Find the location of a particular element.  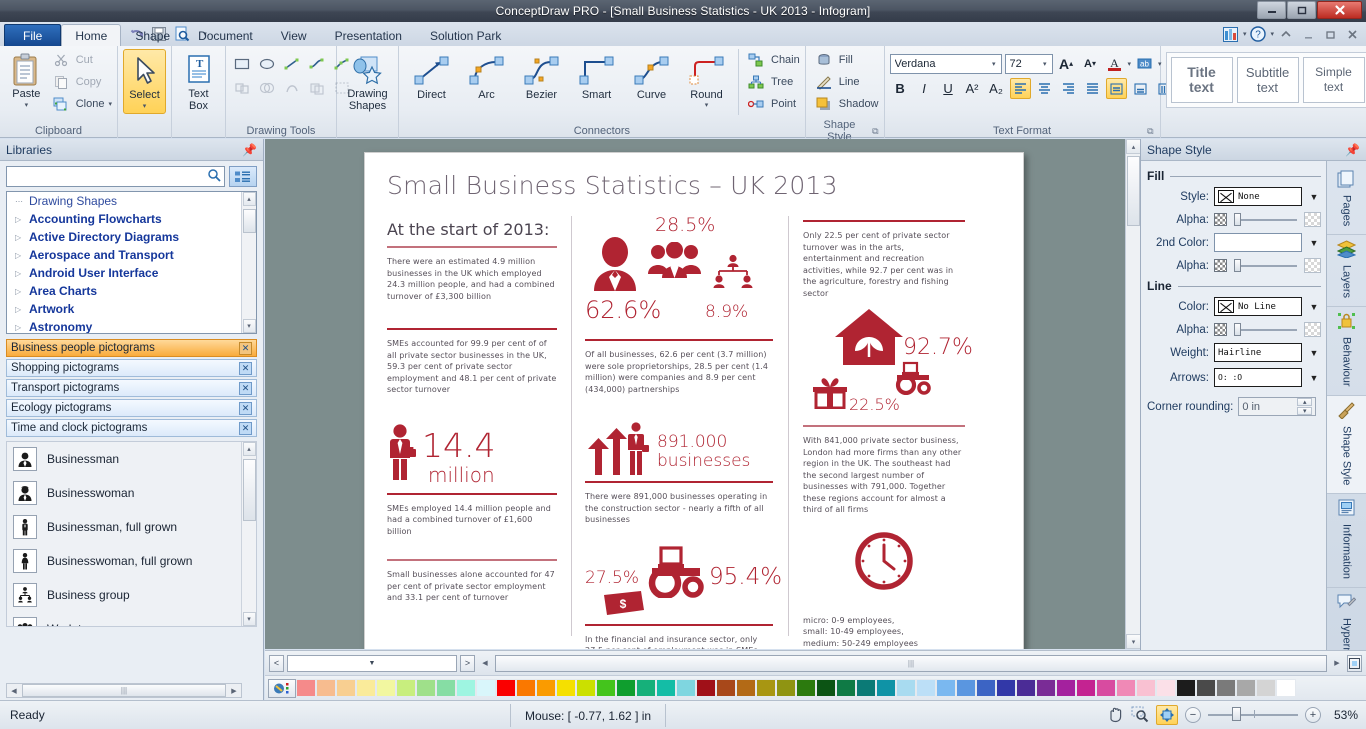

zoom-in-button: + is located at coordinates (1313, 715).